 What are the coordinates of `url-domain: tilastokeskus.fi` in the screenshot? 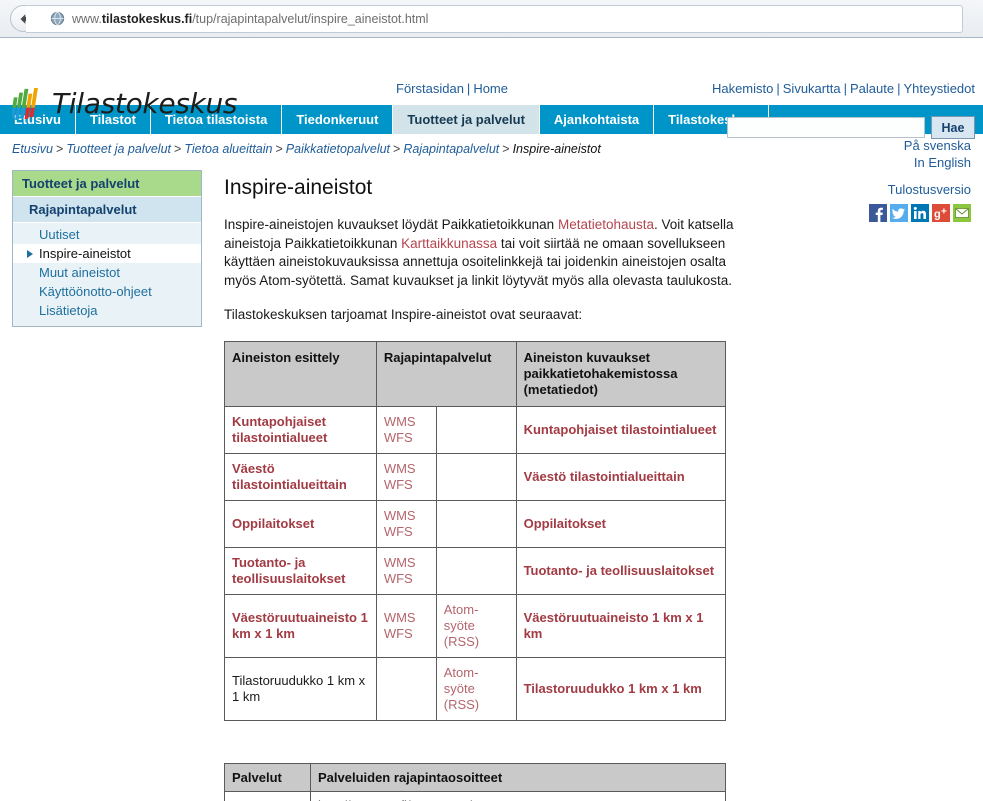 It's located at (147, 18).